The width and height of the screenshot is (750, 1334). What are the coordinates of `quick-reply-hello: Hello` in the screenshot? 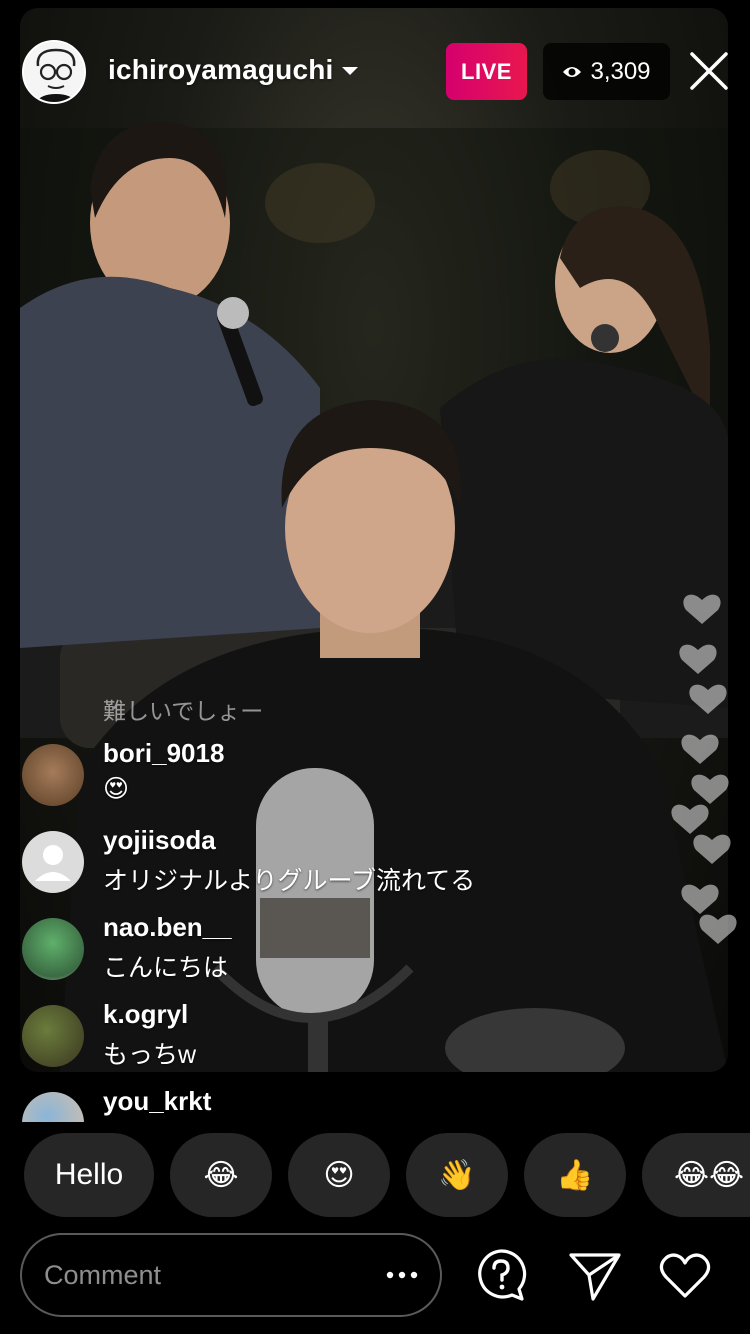 It's located at (89, 1175).